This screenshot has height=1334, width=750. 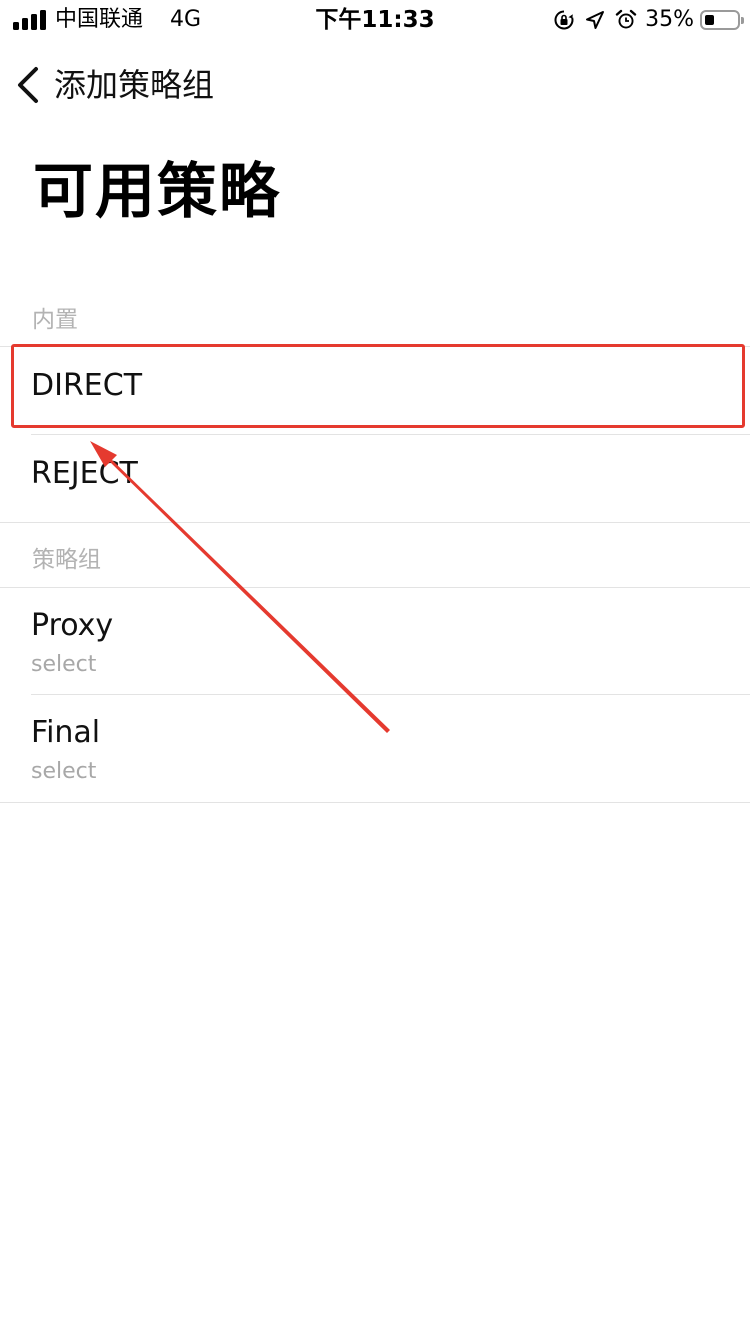 I want to click on status-icons: 35%, so click(x=648, y=20).